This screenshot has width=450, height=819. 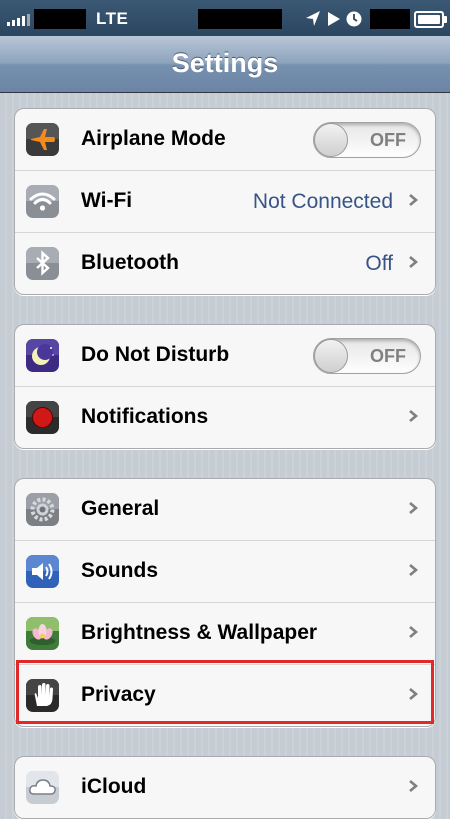 I want to click on moon-icon, so click(x=42, y=355).